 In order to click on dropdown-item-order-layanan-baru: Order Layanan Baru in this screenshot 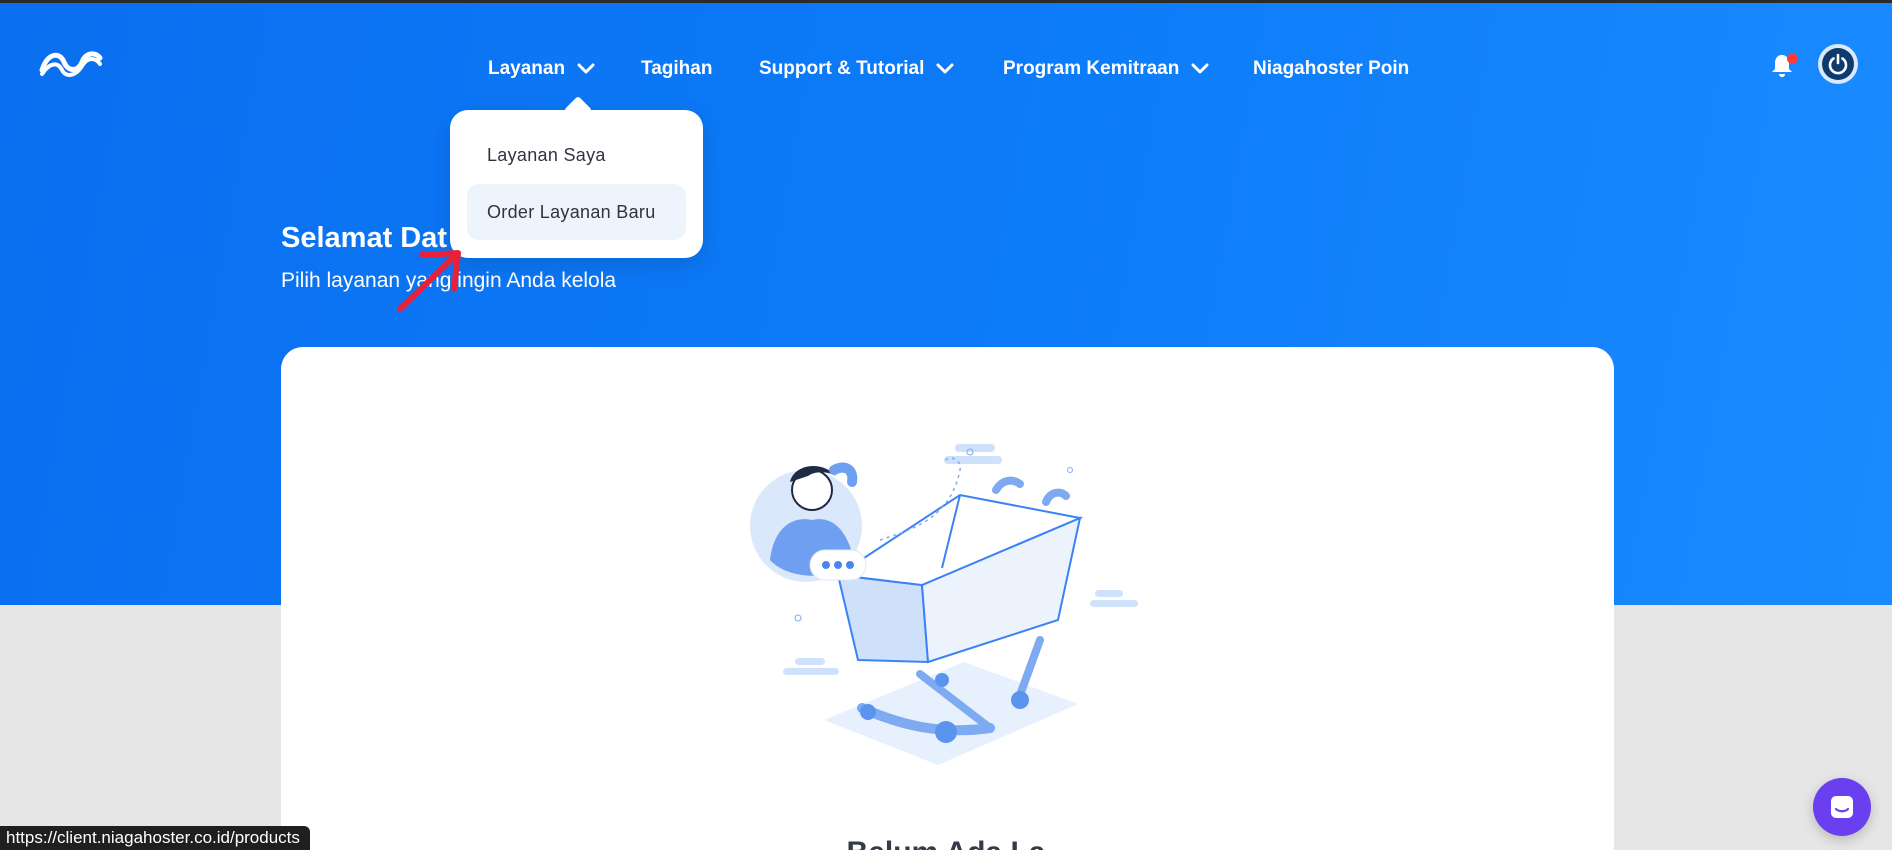, I will do `click(576, 212)`.